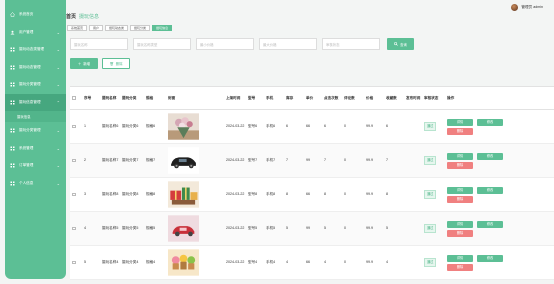 This screenshot has width=554, height=284. I want to click on sidebar-item-dynamic-type: 摄玩动态类管理 ⌄, so click(35, 50).